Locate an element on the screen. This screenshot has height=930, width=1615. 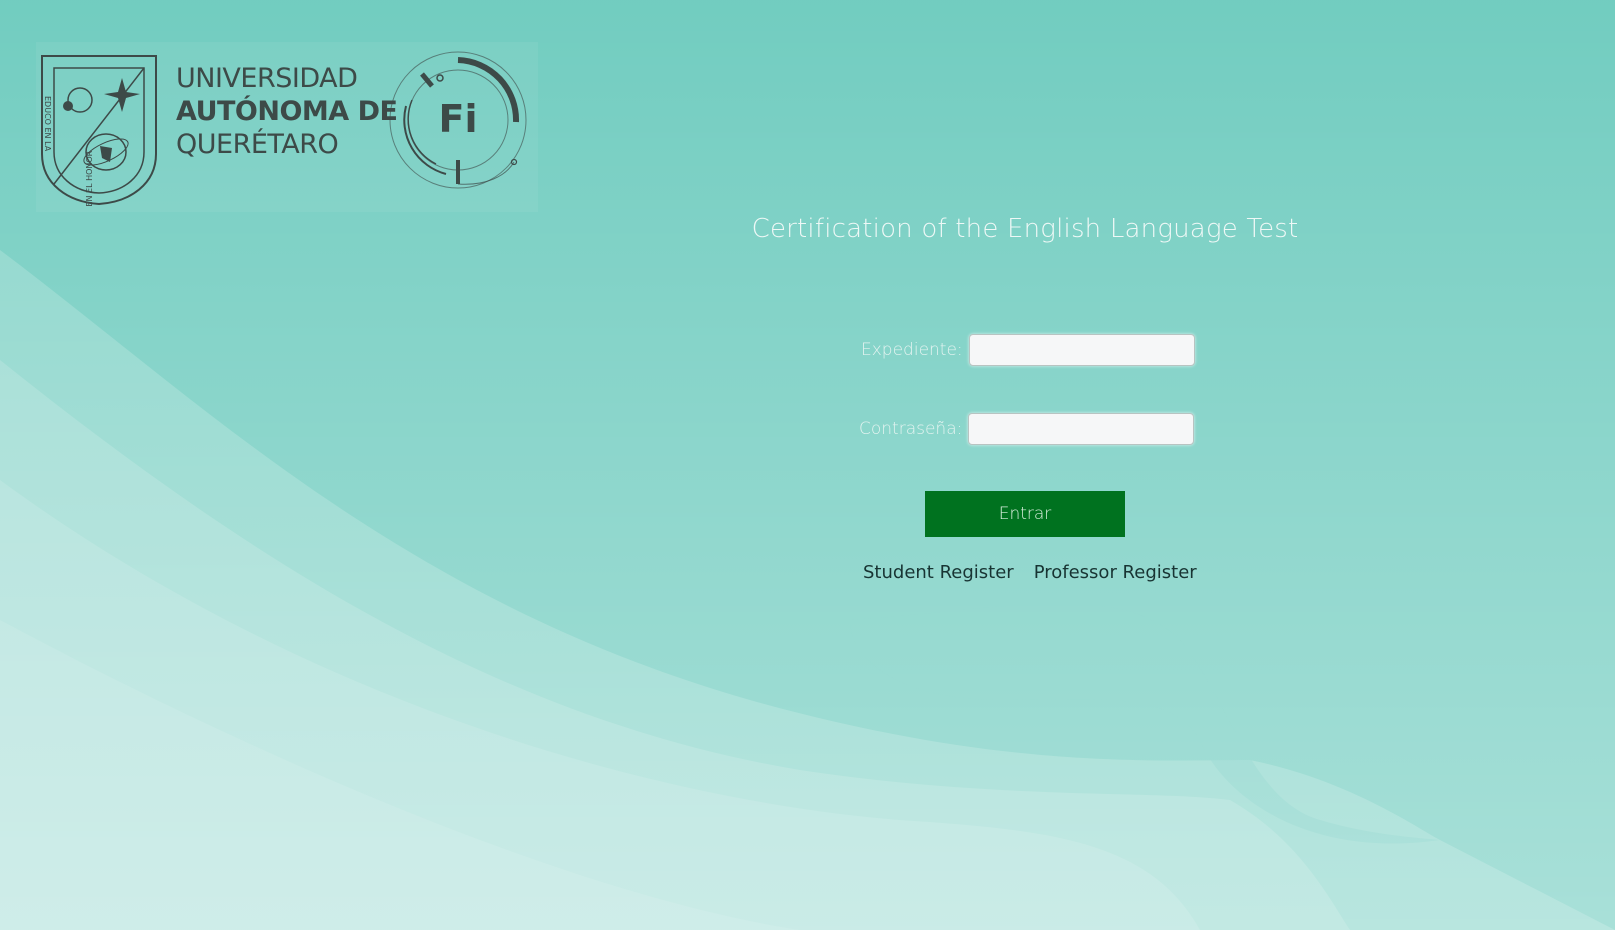
password-input is located at coordinates (1081, 429).